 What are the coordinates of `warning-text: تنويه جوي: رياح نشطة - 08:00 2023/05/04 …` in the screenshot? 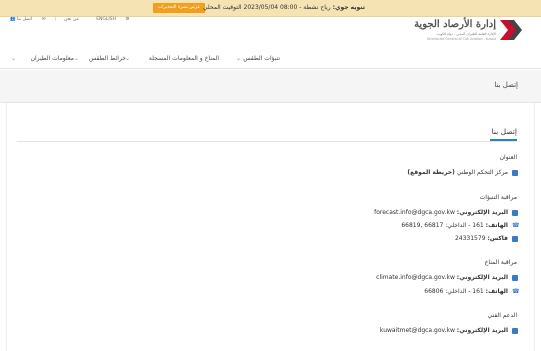 It's located at (284, 7).